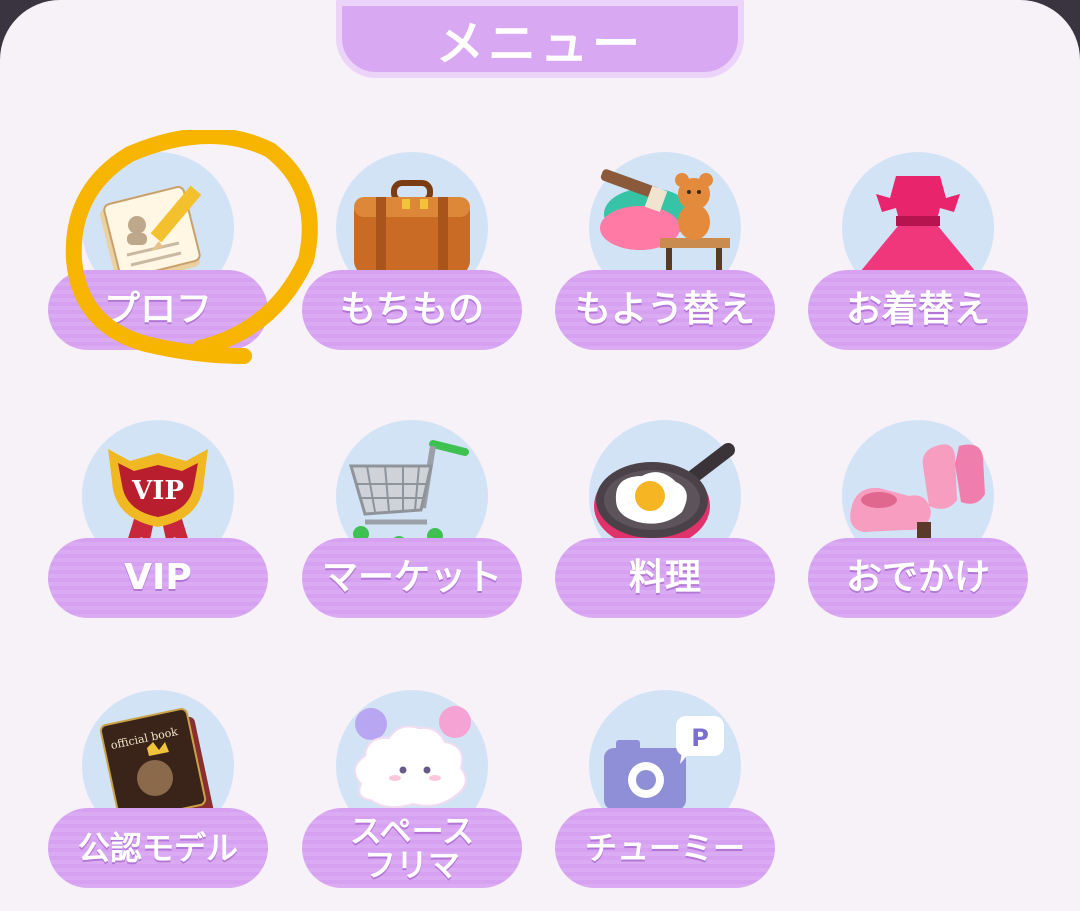  I want to click on menu-item-belongings: もちもの, so click(412, 252).